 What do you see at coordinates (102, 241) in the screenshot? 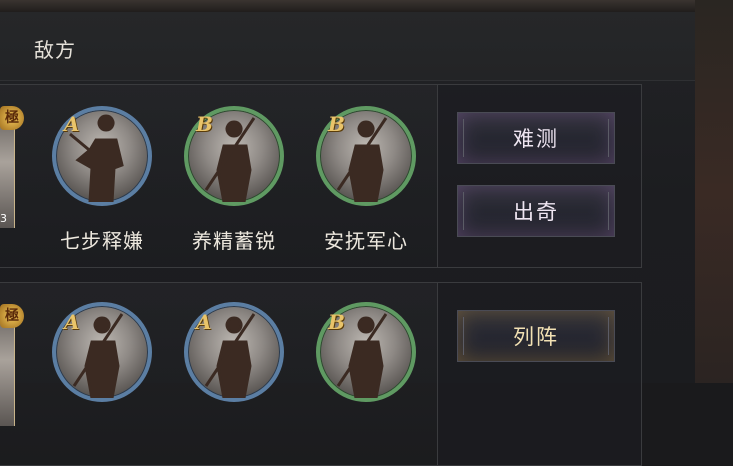
I see `skill-name: 七步释嫌` at bounding box center [102, 241].